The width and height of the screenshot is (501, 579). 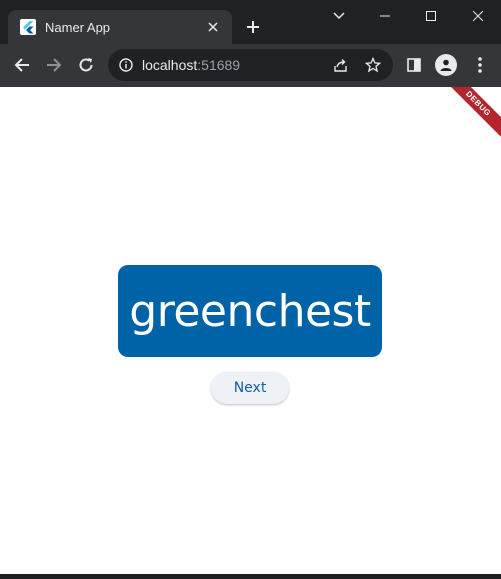 I want to click on back-button, so click(x=22, y=65).